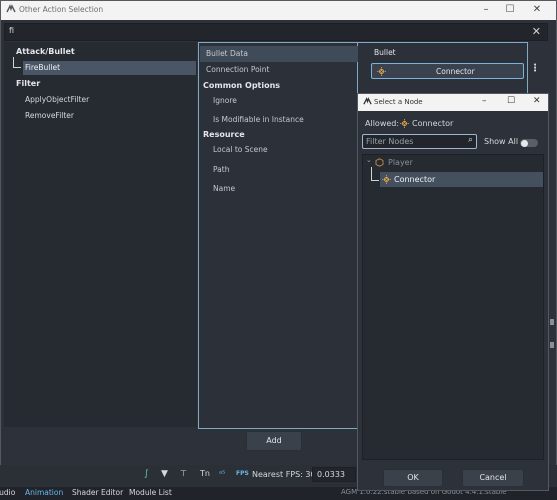  Describe the element at coordinates (57, 99) in the screenshot. I see `tree-item-applyobjectfilter: ApplyObjectFilter` at that location.